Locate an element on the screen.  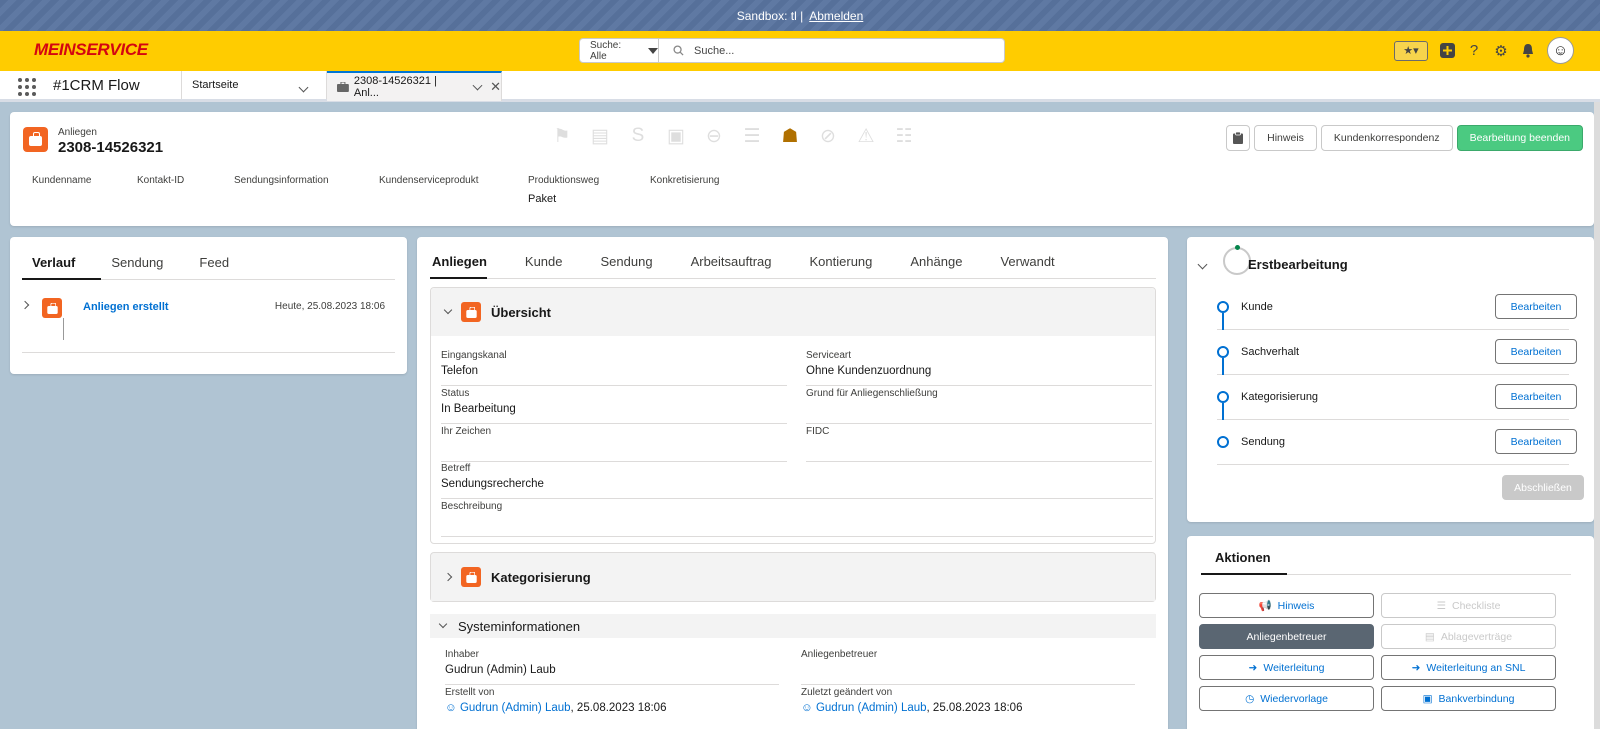
minus-circle-icon: ⊖ is located at coordinates (714, 136).